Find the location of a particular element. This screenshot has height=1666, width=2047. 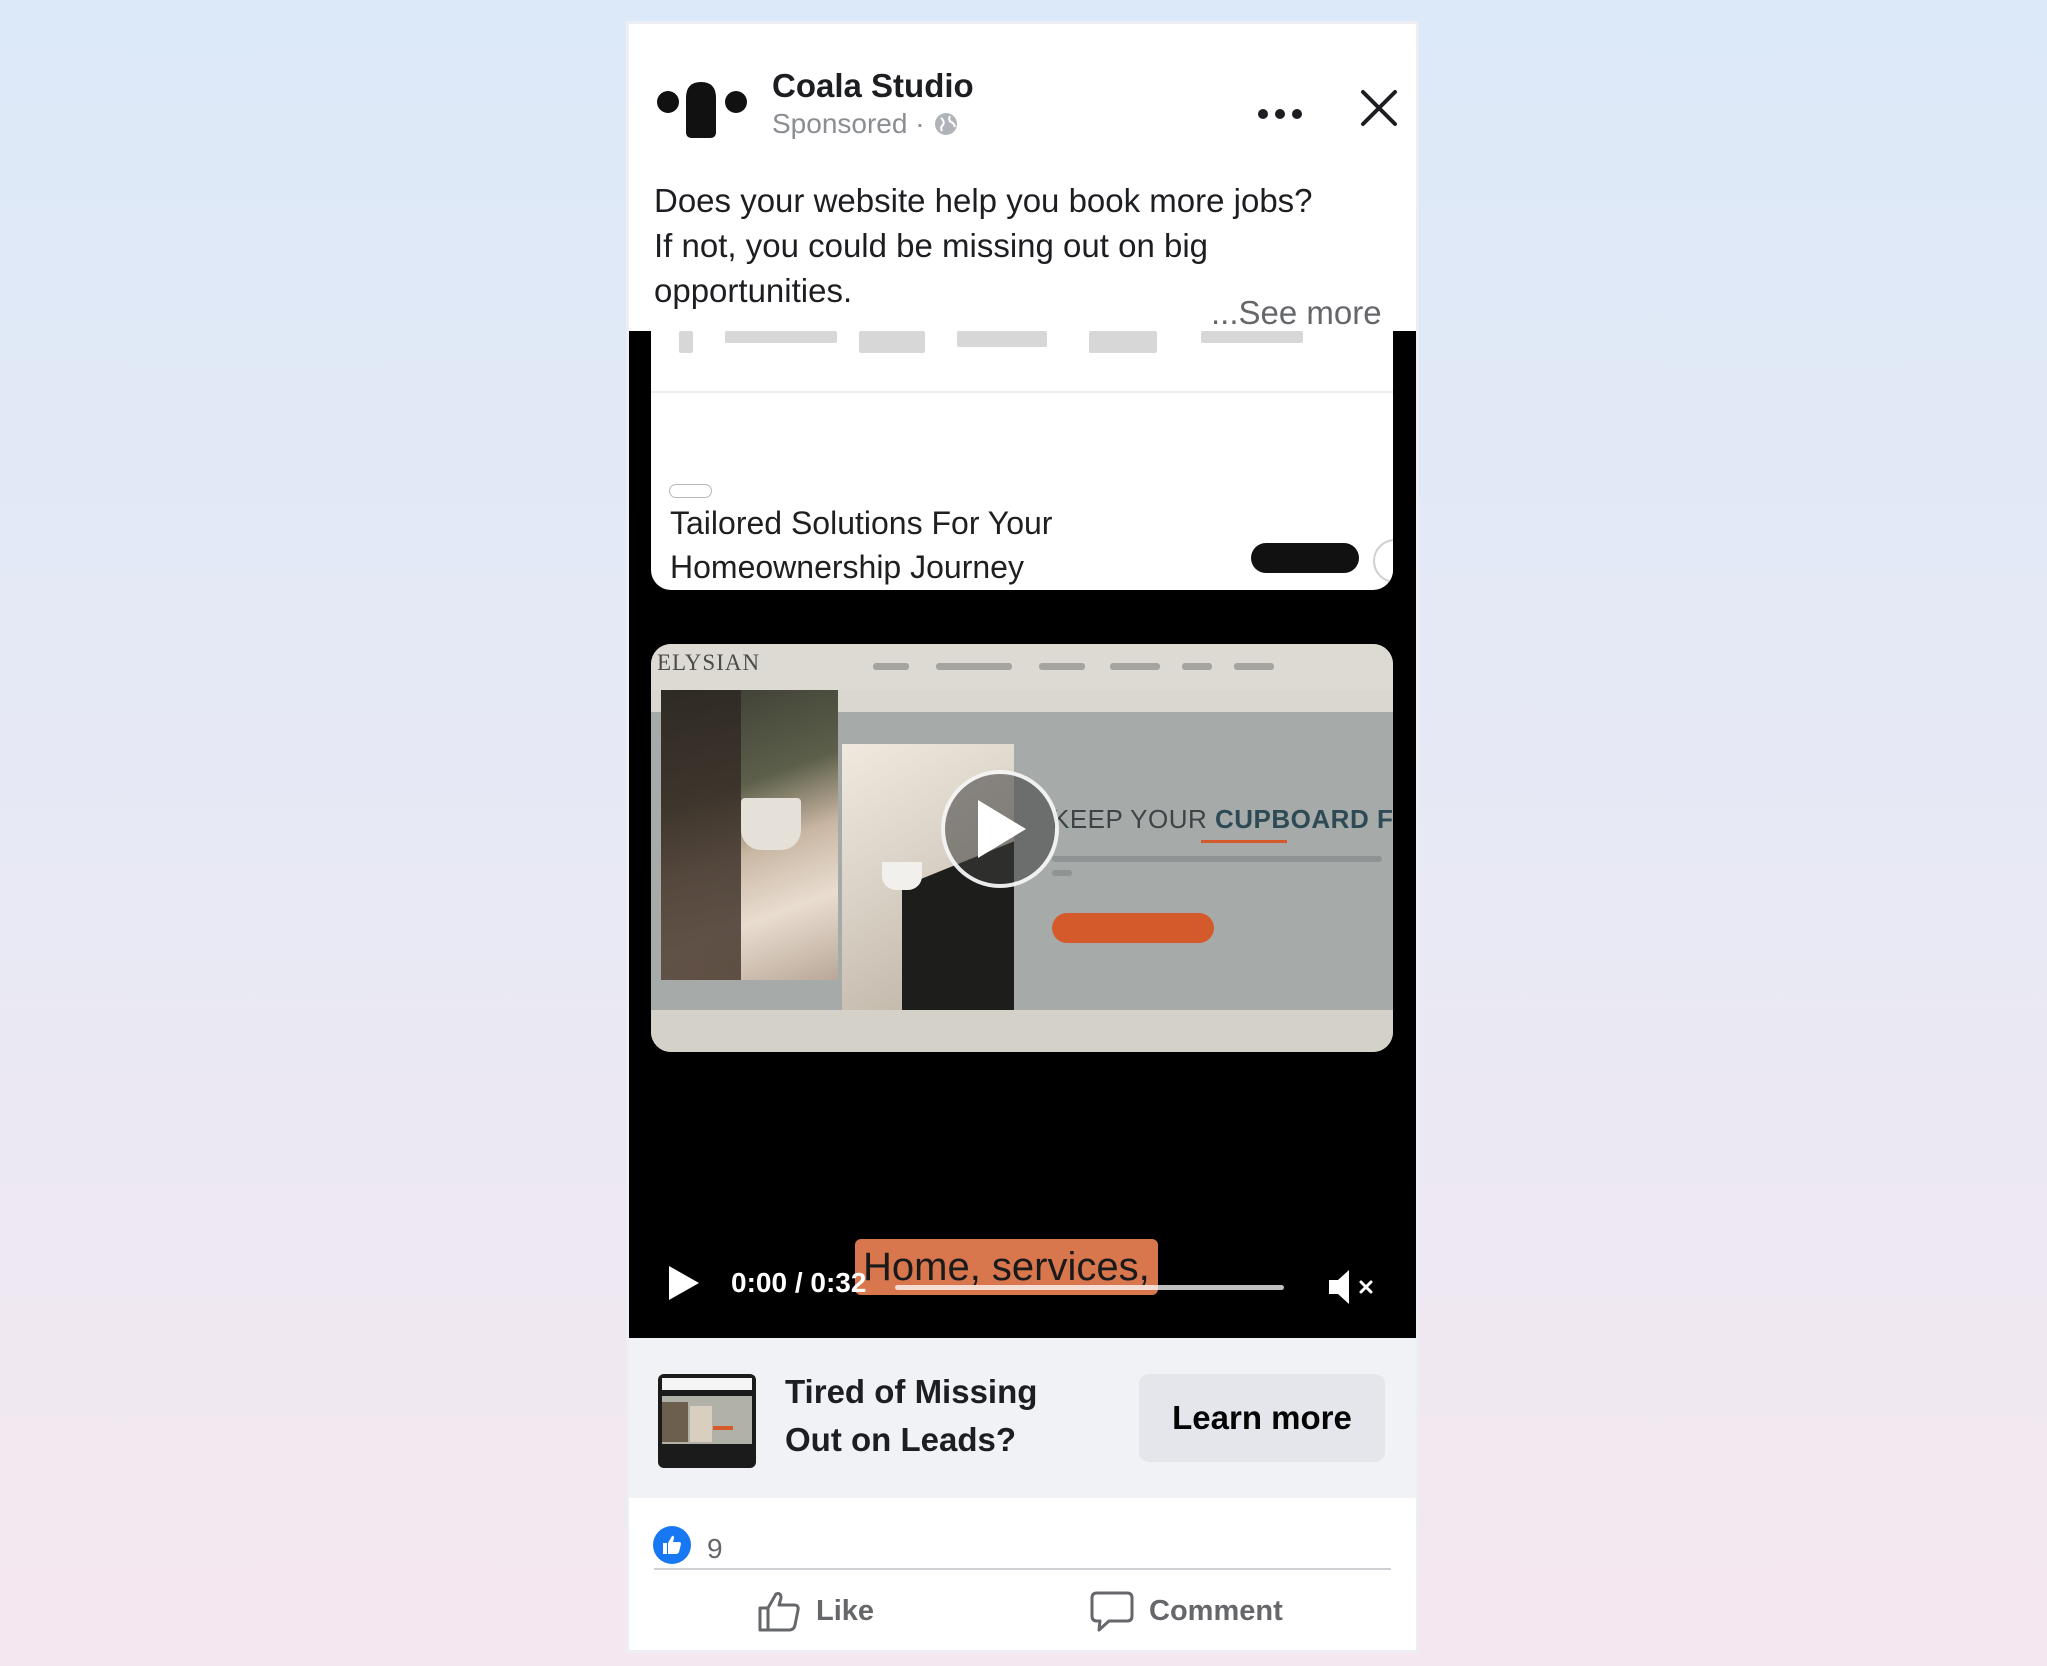

frame-headline-line: Tailored Solutions For Your is located at coordinates (861, 523).